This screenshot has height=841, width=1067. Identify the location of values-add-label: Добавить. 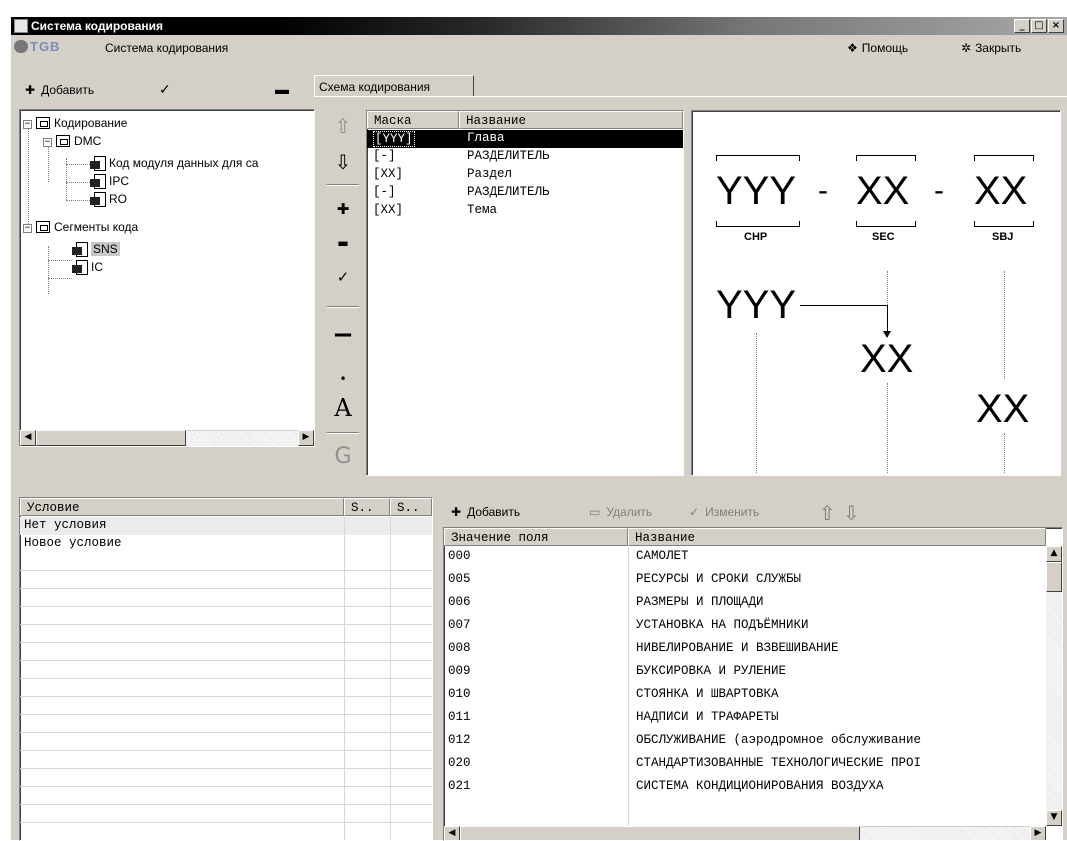
(494, 512).